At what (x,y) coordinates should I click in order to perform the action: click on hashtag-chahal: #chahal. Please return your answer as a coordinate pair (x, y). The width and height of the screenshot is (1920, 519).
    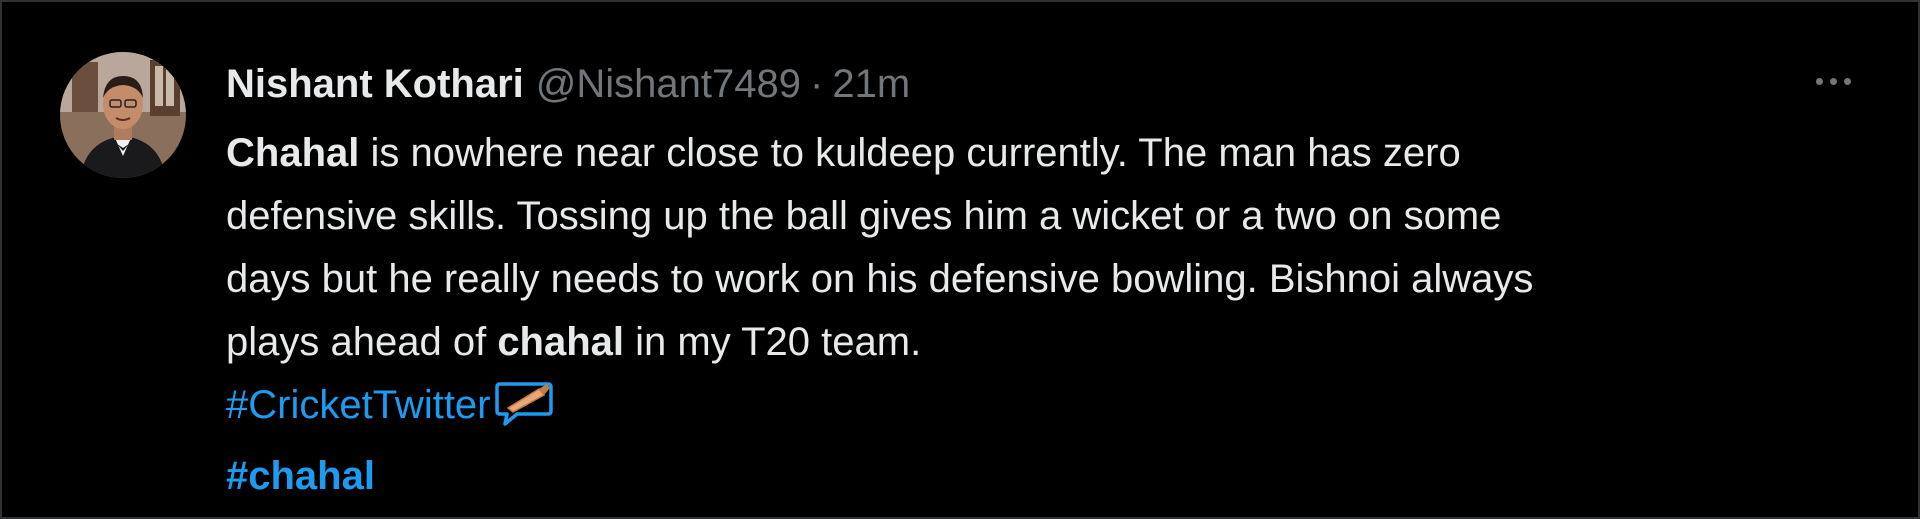
    Looking at the image, I should click on (300, 476).